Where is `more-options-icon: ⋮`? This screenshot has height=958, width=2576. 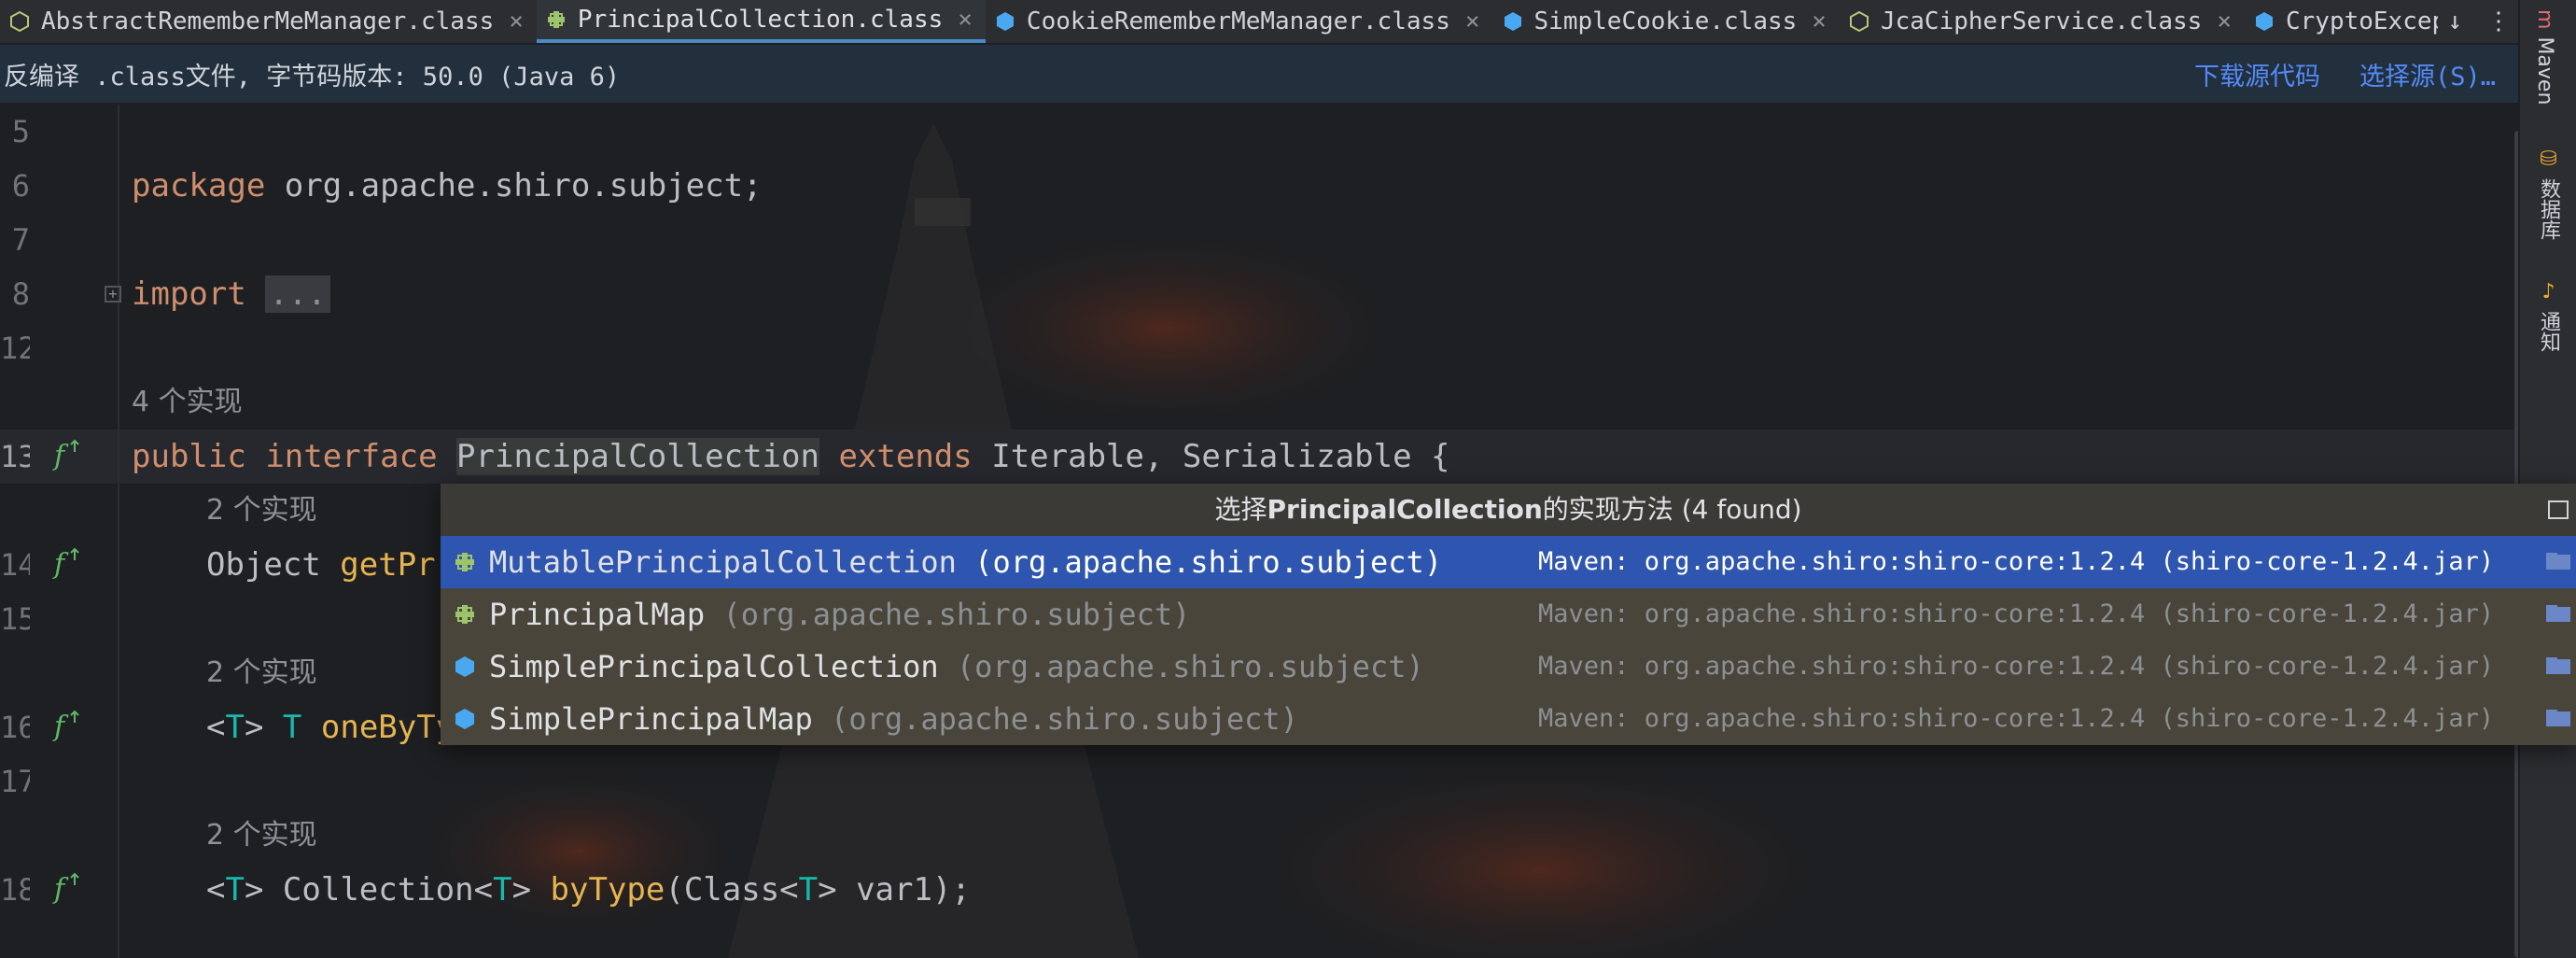
more-options-icon: ⋮ is located at coordinates (2498, 21).